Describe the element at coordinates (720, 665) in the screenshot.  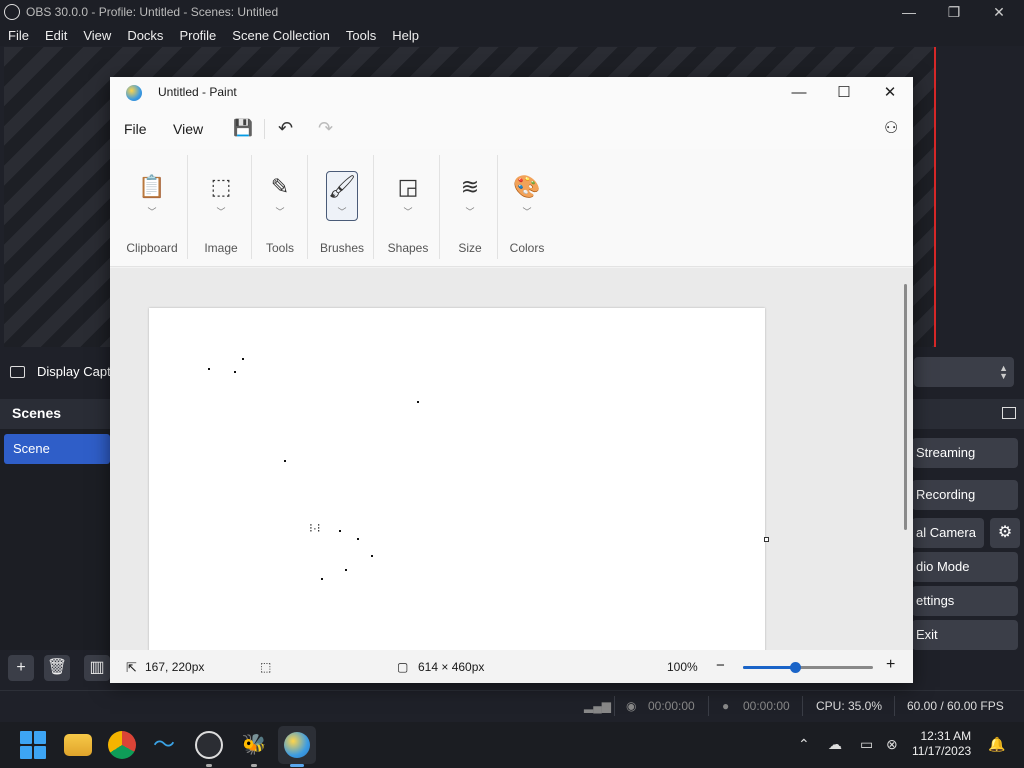
I see `zoom-out-button: −` at that location.